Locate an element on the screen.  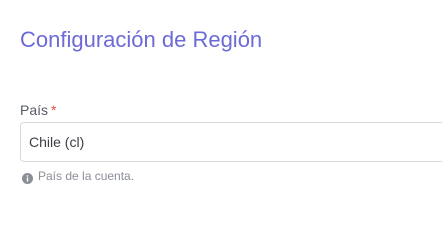
info-circle-icon is located at coordinates (27, 177).